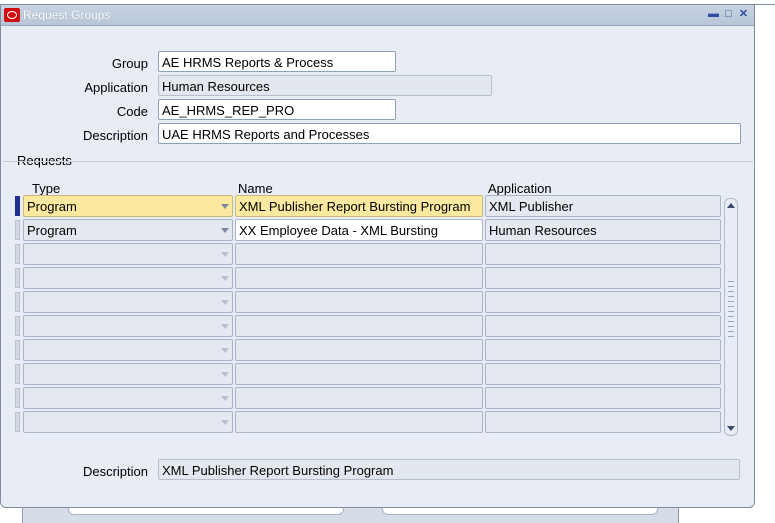 The width and height of the screenshot is (775, 523). I want to click on type-column-header: Type, so click(46, 188).